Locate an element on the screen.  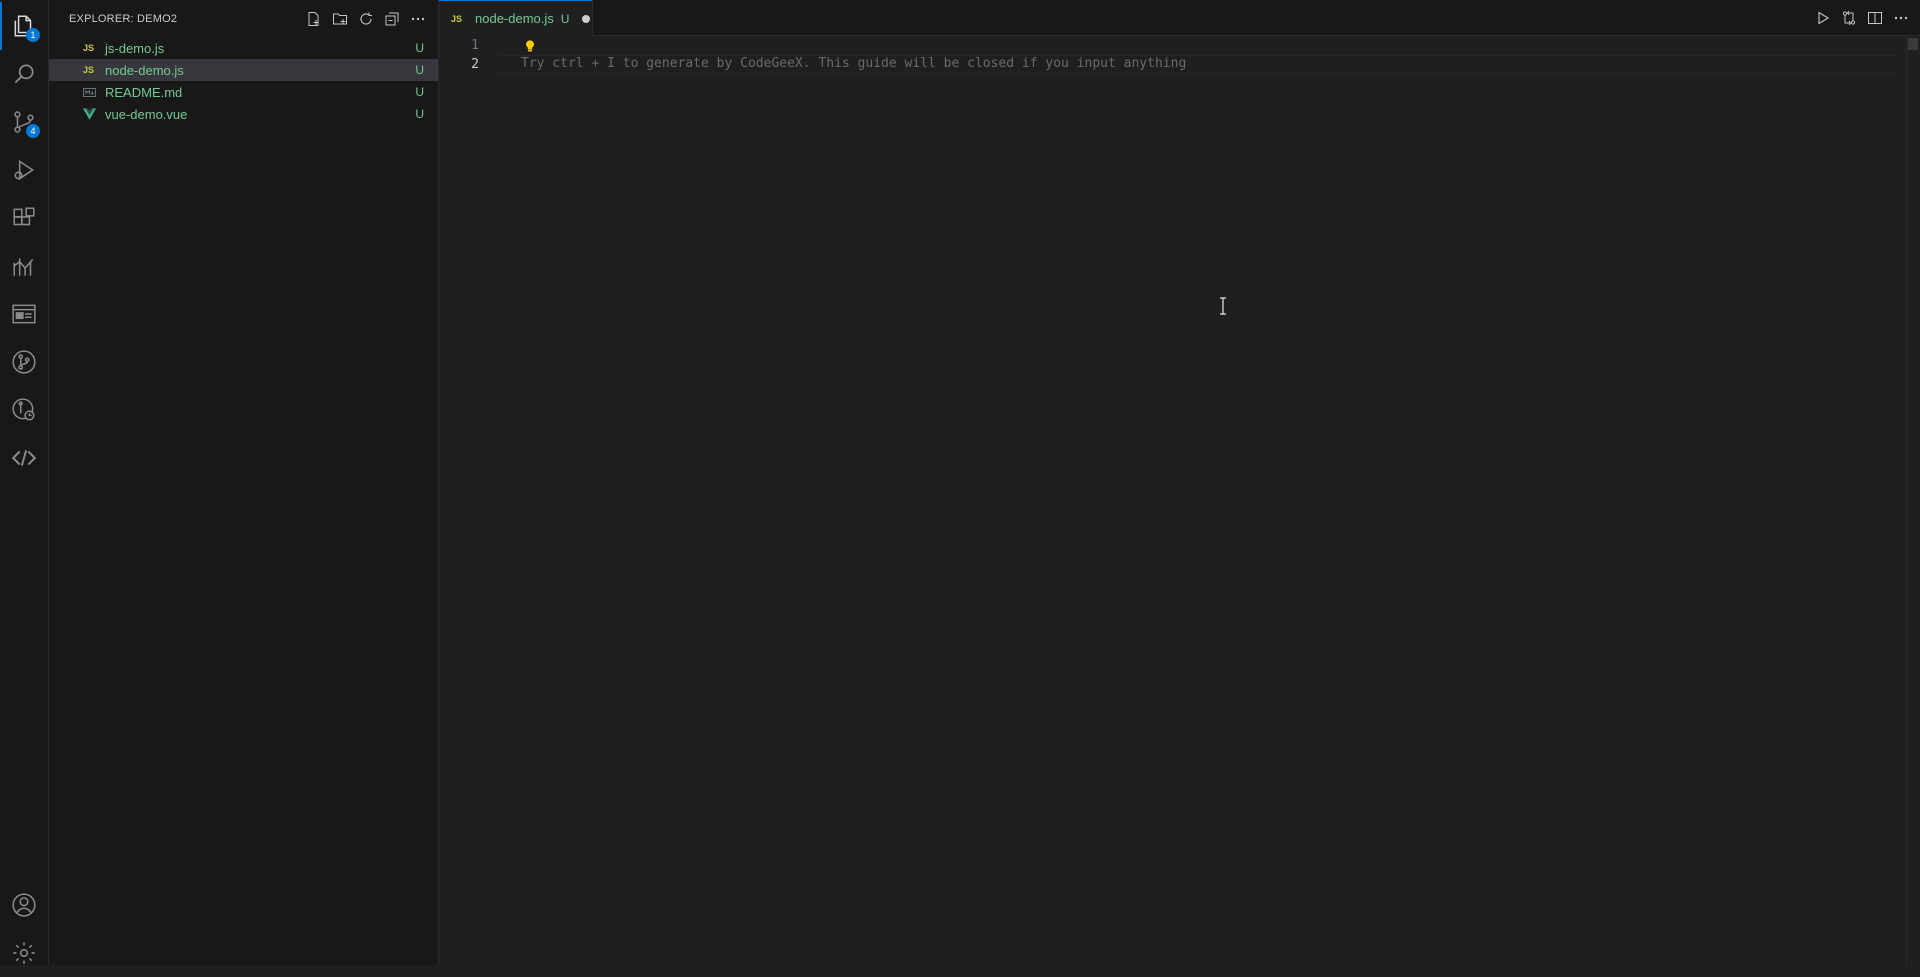
new-folder-button is located at coordinates (340, 19).